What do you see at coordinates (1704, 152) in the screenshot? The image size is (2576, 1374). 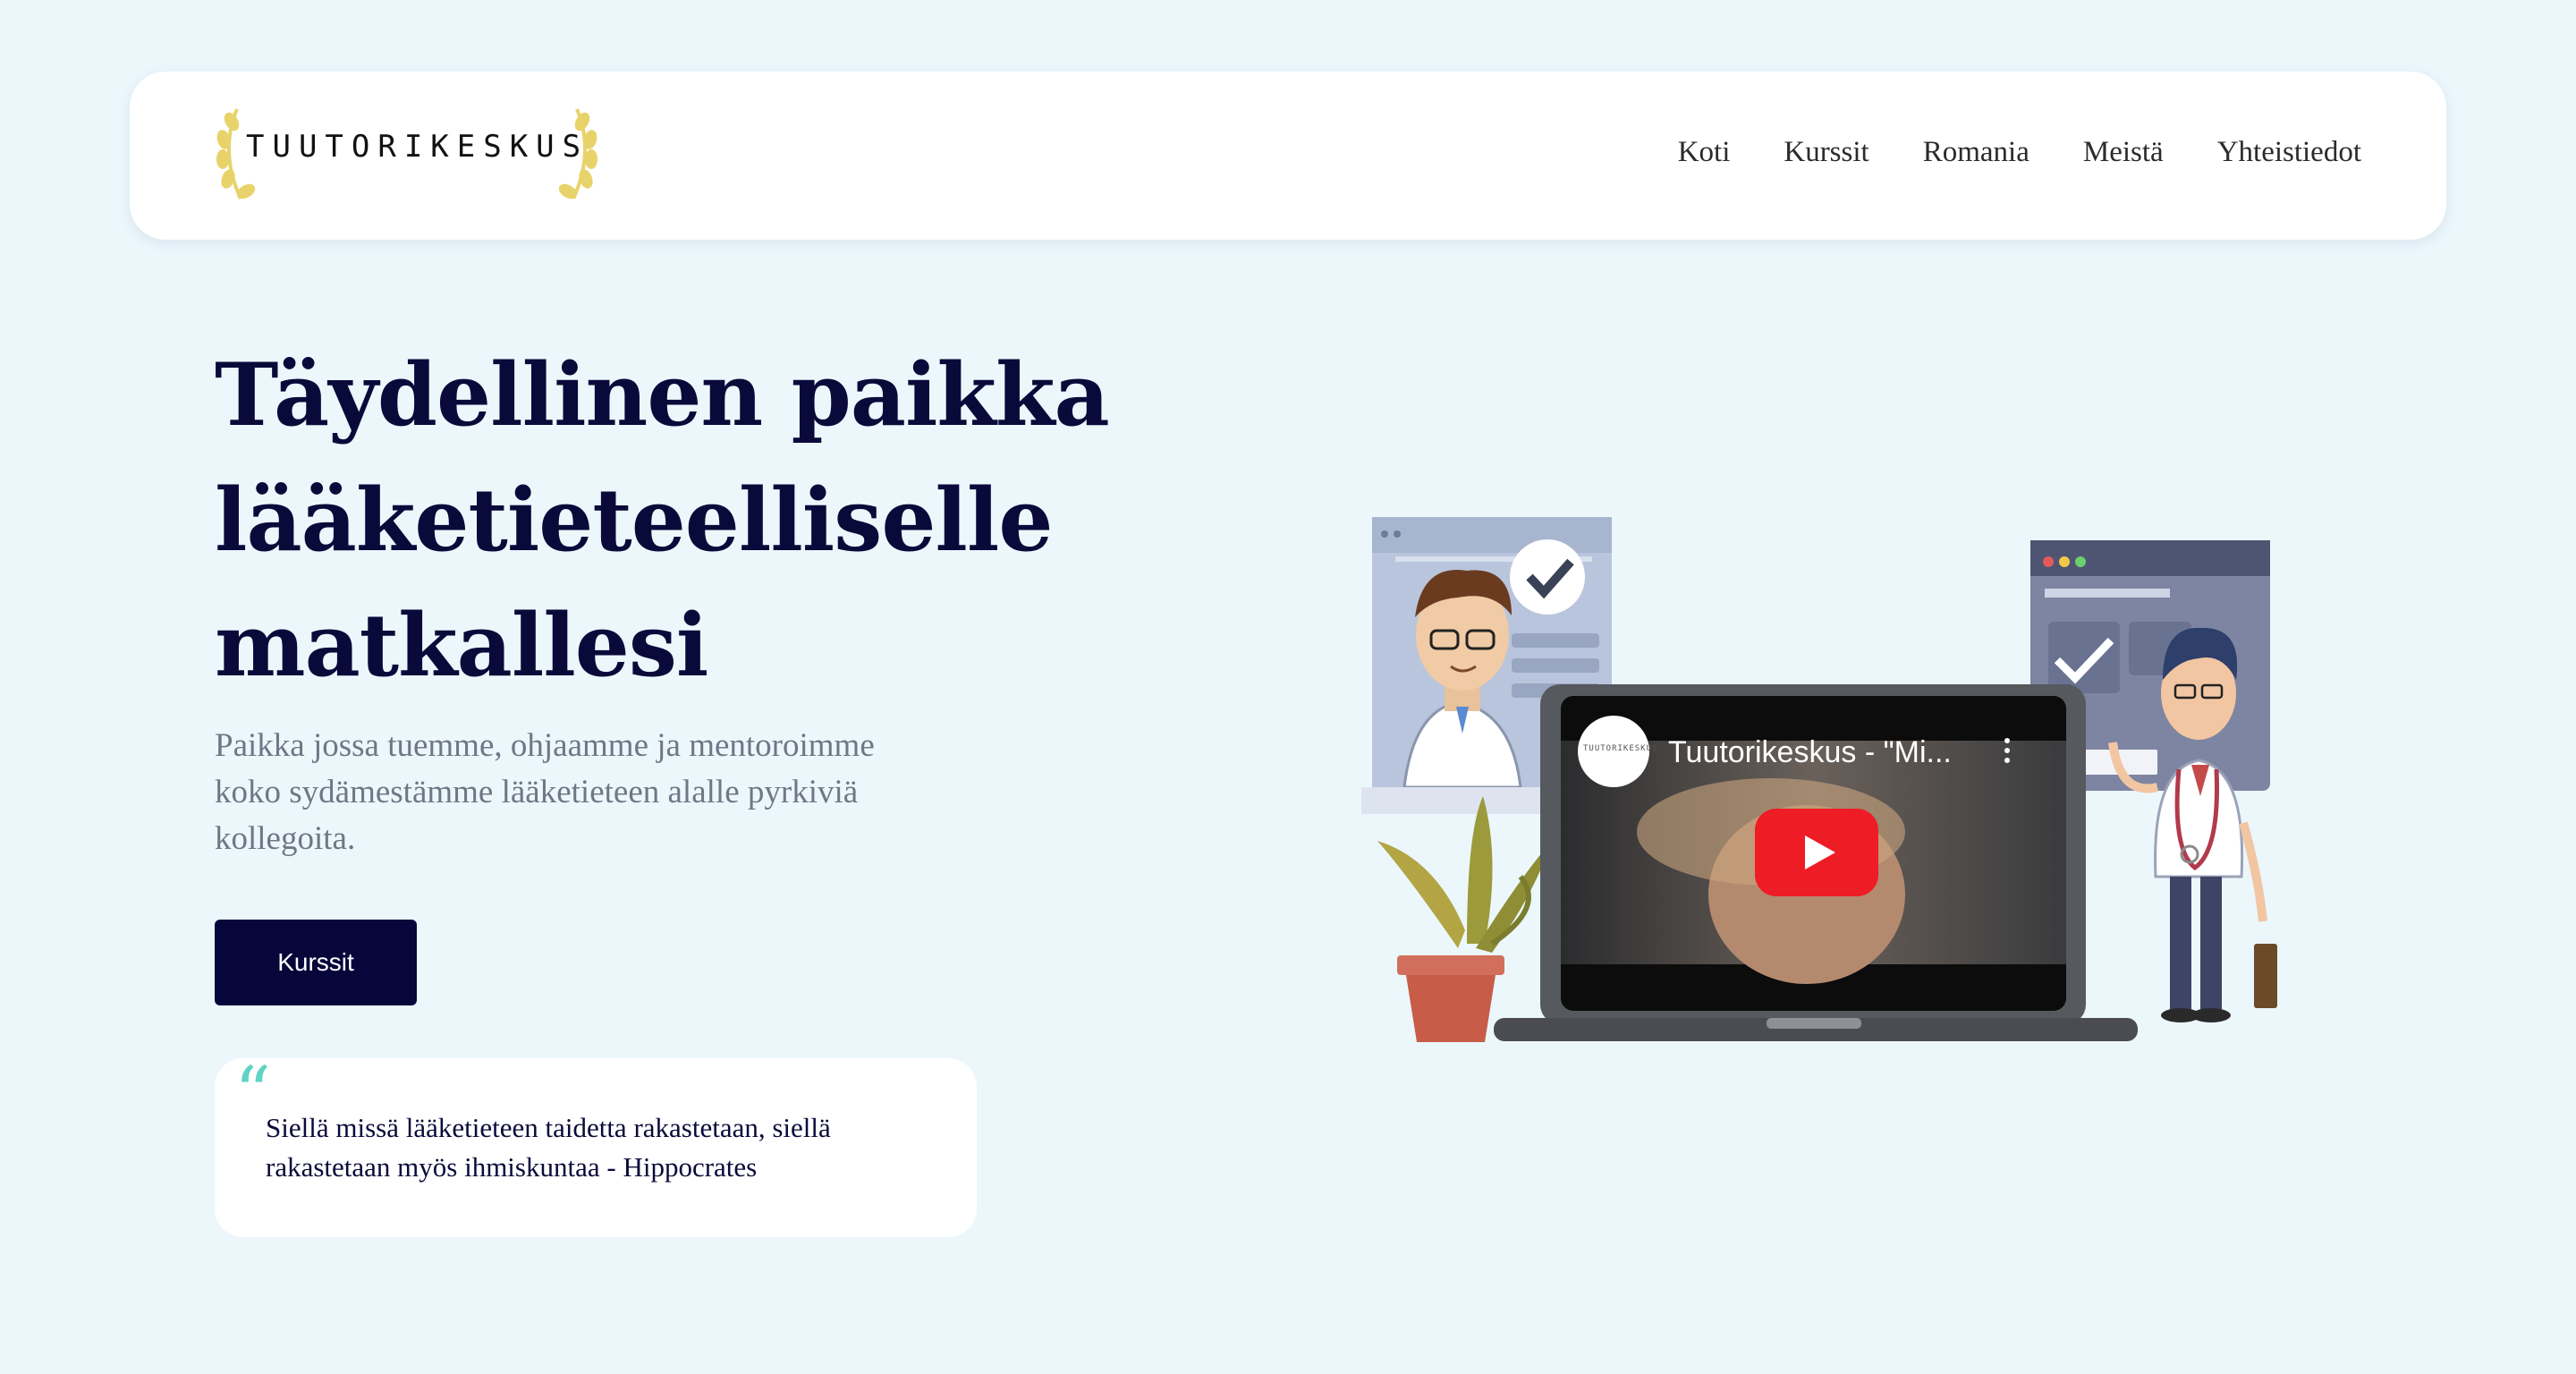 I see `nav-koti: Koti` at bounding box center [1704, 152].